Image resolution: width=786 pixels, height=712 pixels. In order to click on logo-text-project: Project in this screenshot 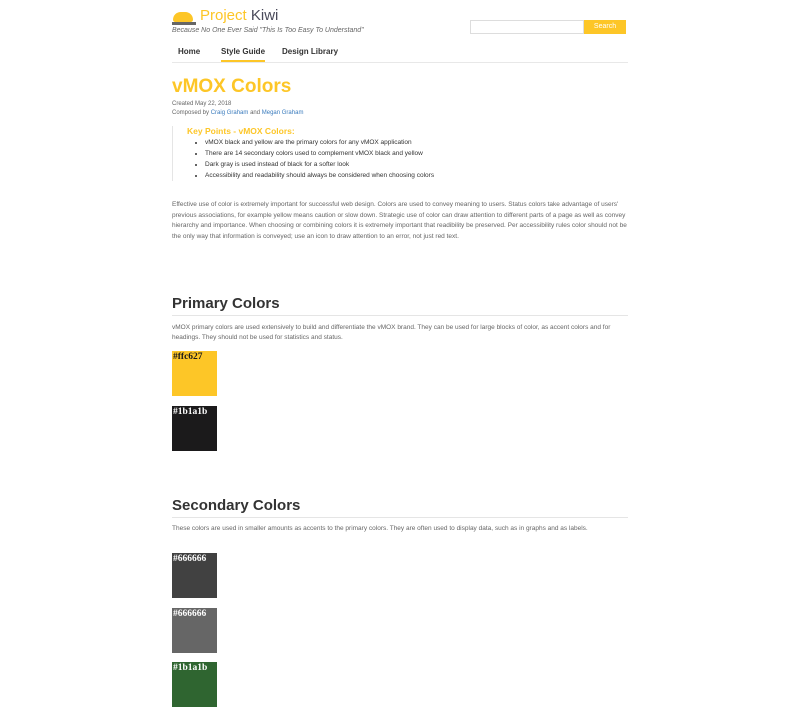, I will do `click(223, 15)`.